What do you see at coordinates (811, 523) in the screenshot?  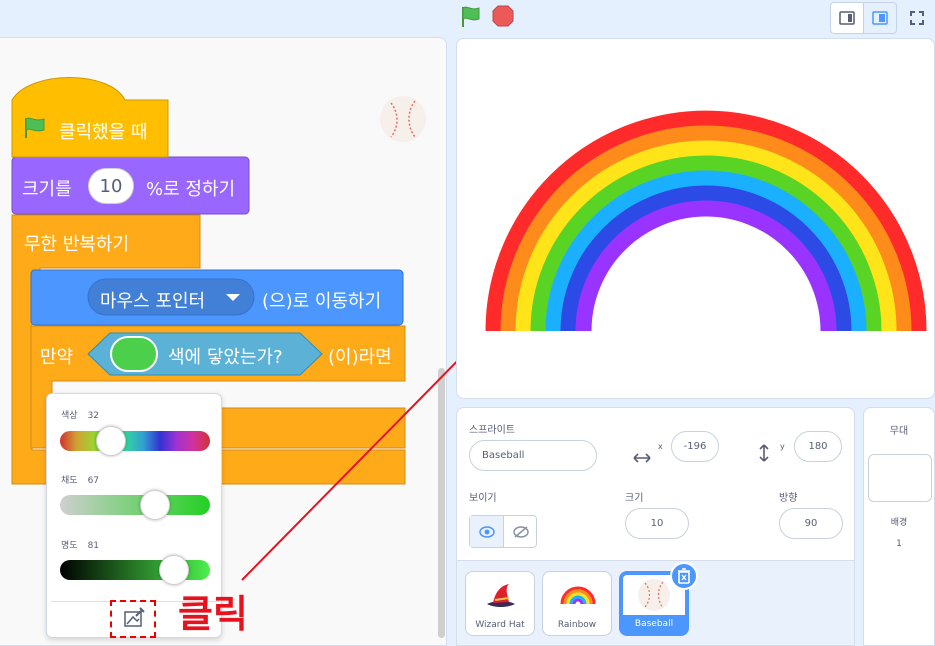 I see `direction-input: 90` at bounding box center [811, 523].